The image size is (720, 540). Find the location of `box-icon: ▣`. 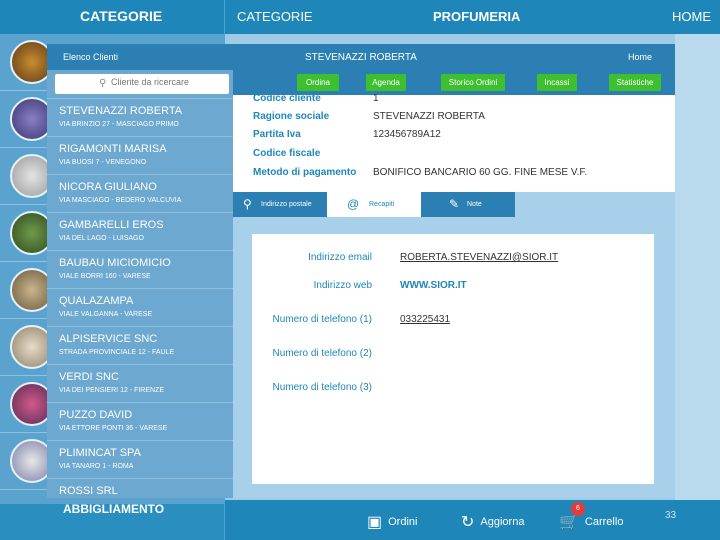

box-icon: ▣ is located at coordinates (375, 522).